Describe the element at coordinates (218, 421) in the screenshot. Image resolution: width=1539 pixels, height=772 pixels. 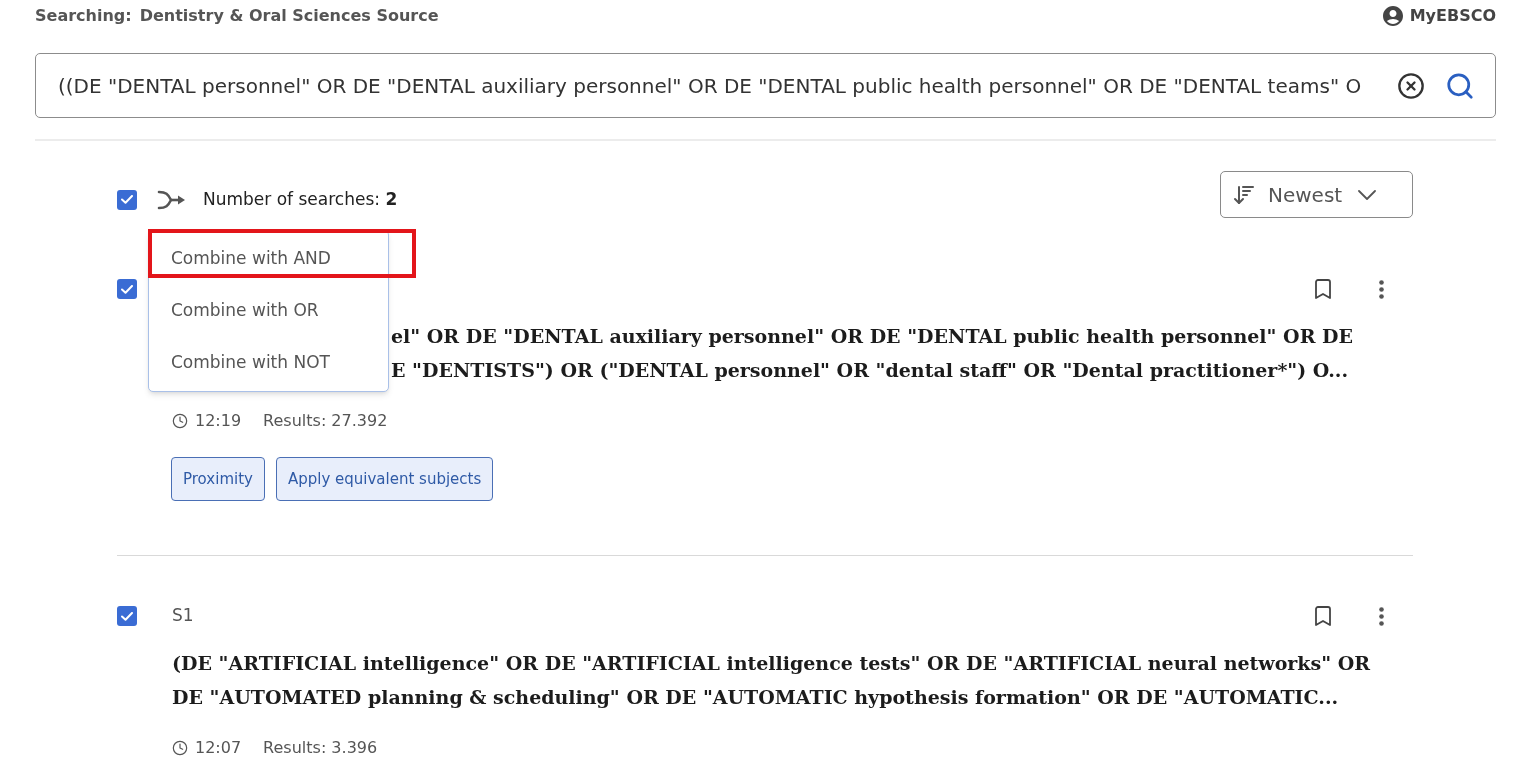
I see `search-time: 12:19` at that location.